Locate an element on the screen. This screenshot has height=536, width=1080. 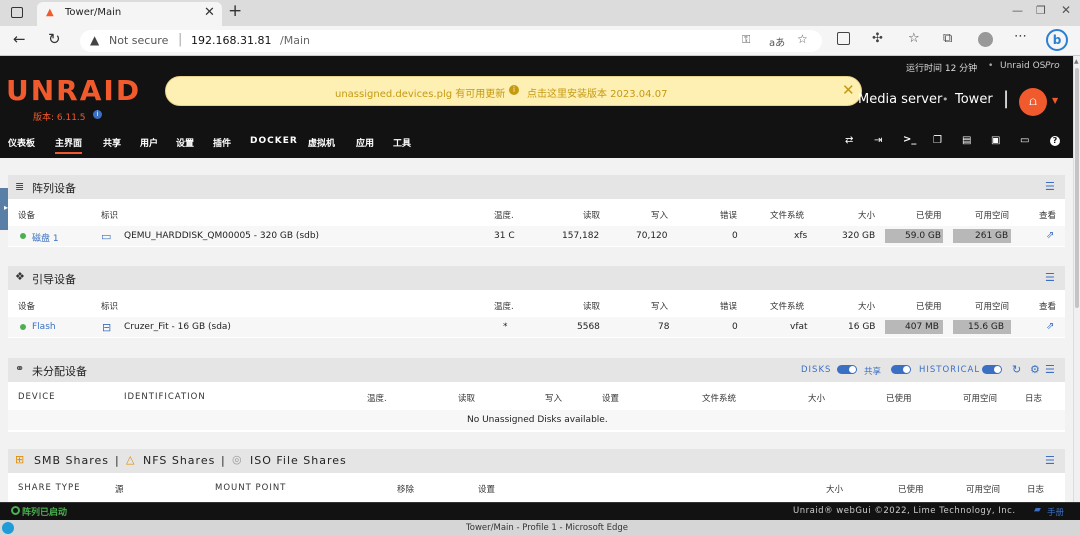
array-toggle-view-icon: ☰ is located at coordinates (1050, 186).